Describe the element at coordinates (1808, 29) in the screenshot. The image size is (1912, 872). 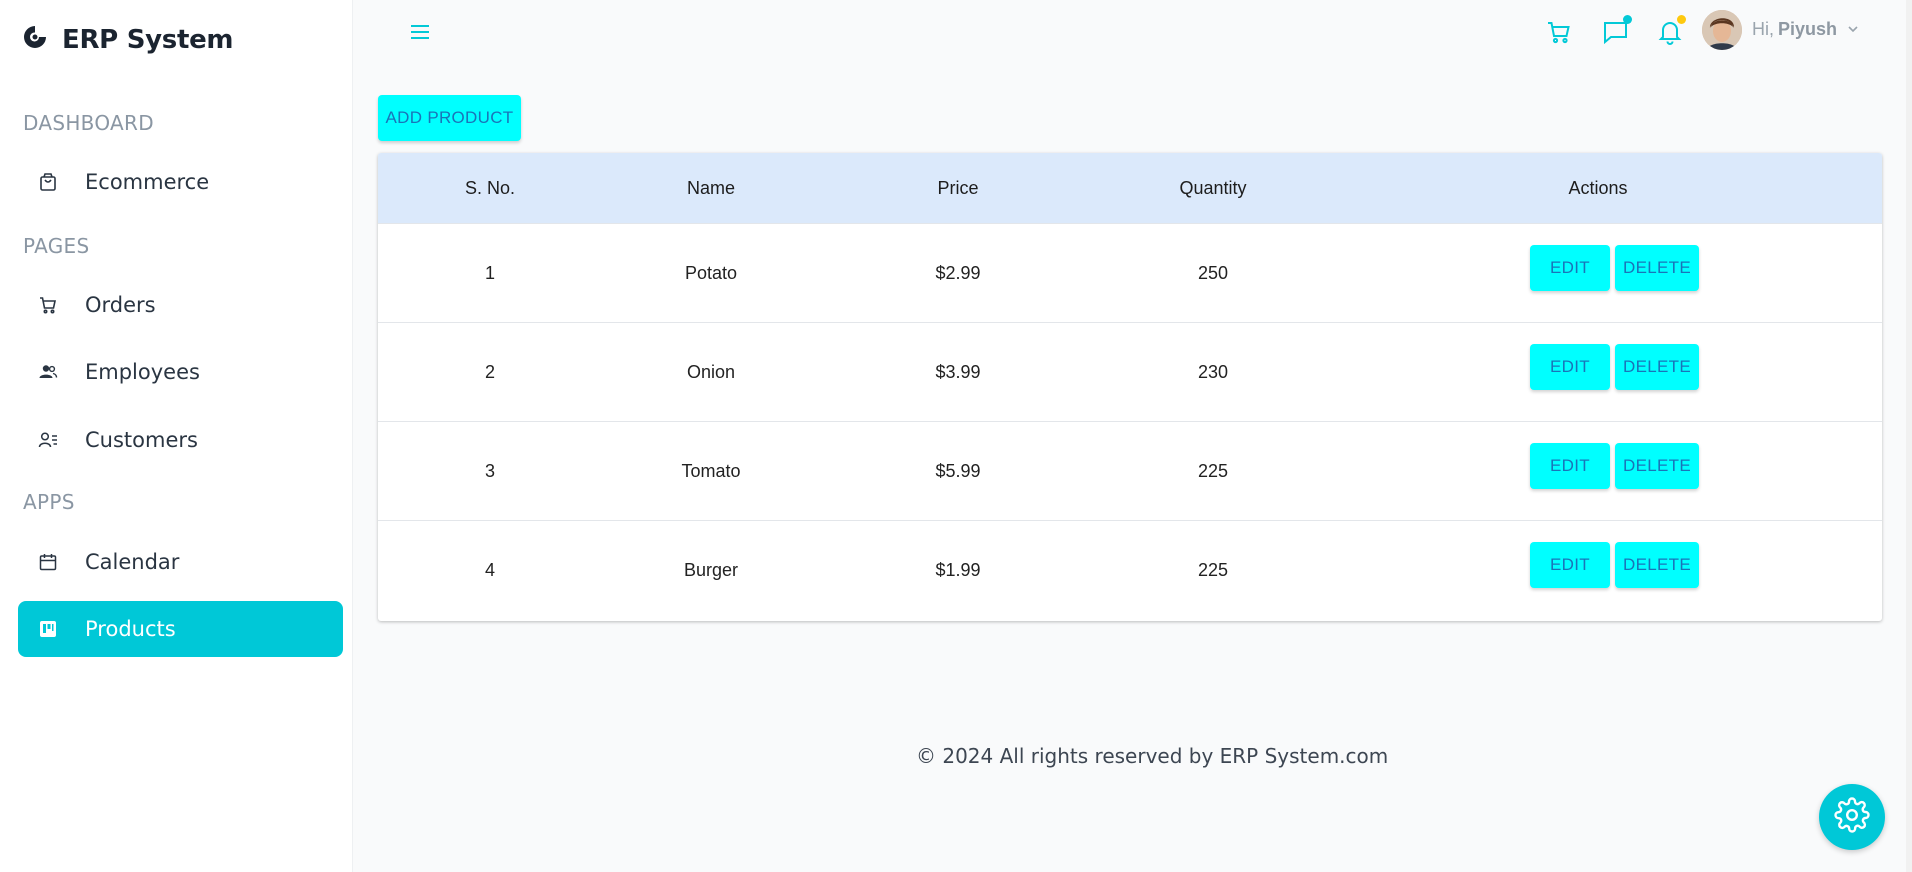
I see `user-name: Piyush` at that location.